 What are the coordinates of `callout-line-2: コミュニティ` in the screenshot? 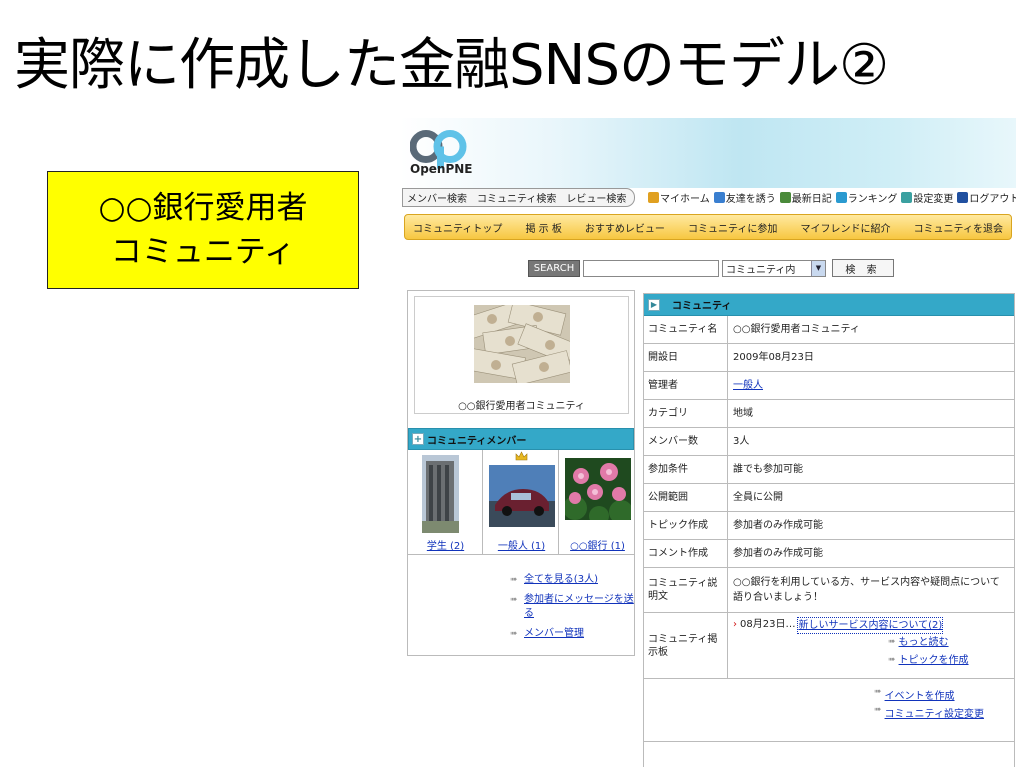 It's located at (203, 252).